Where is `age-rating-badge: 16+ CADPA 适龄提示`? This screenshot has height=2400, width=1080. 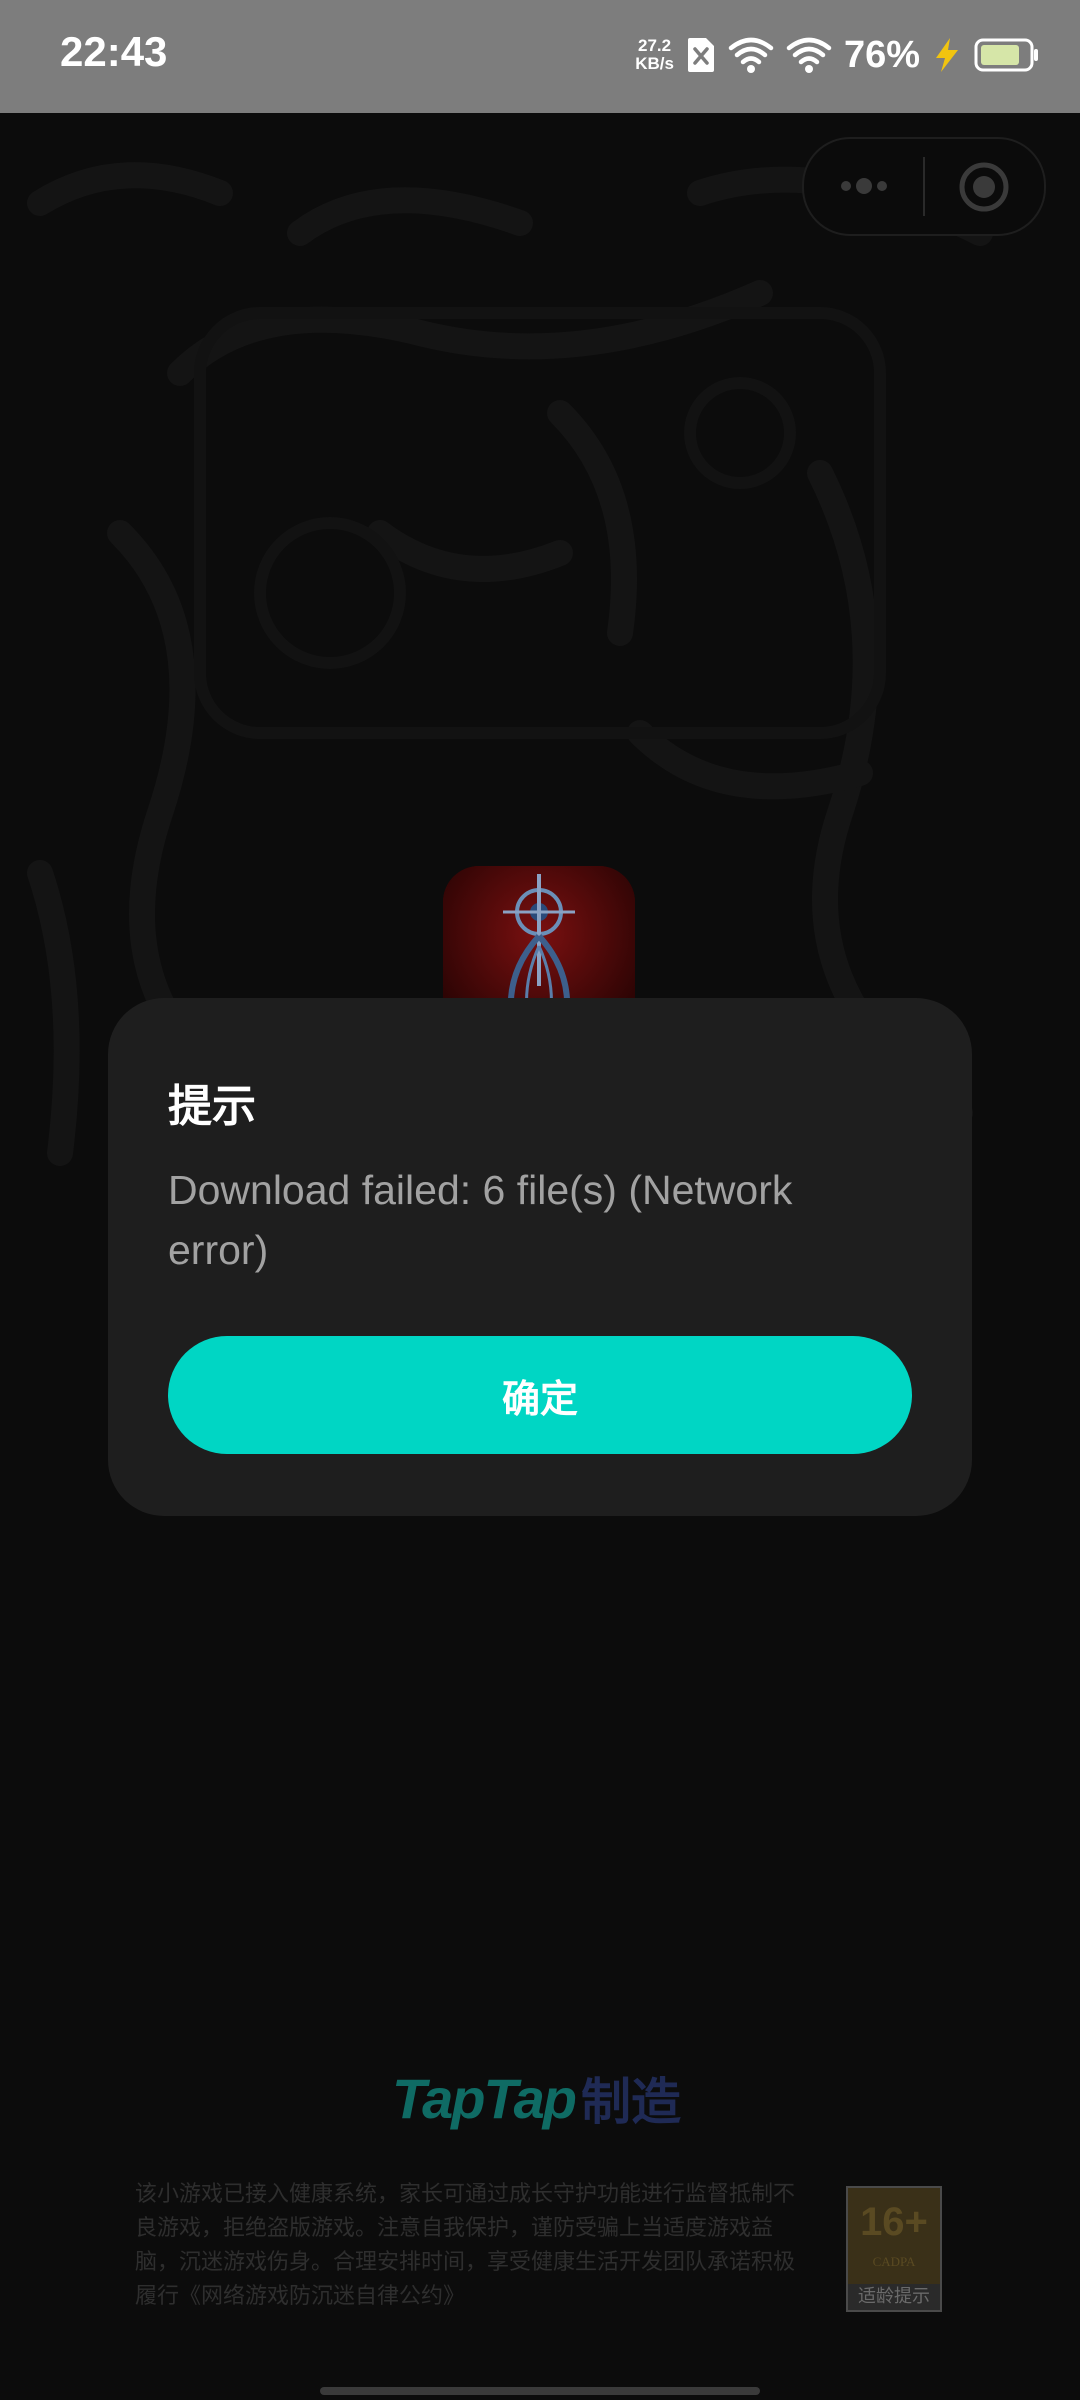 age-rating-badge: 16+ CADPA 适龄提示 is located at coordinates (894, 2249).